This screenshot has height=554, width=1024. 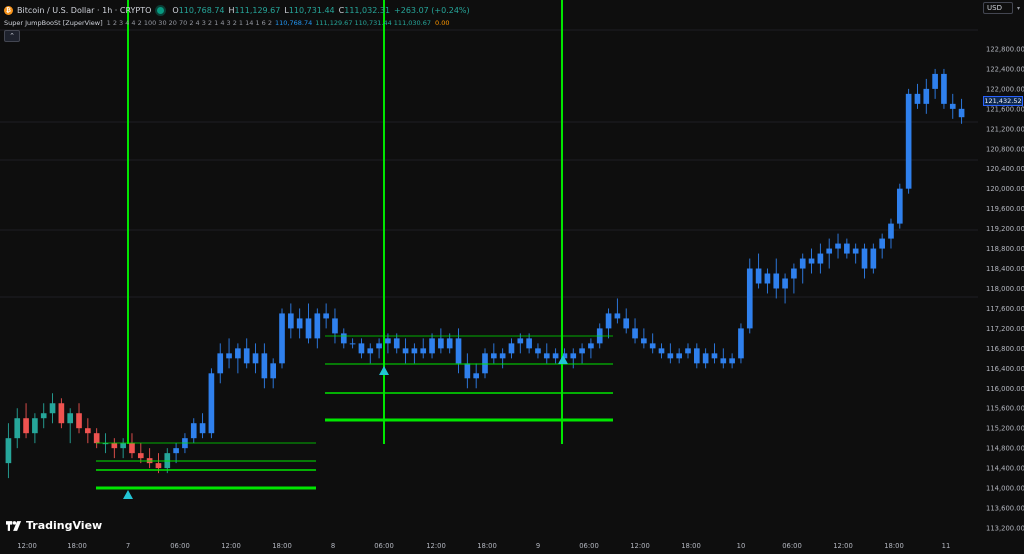 I want to click on price-tick-label: 118,800.00, so click(x=1005, y=249).